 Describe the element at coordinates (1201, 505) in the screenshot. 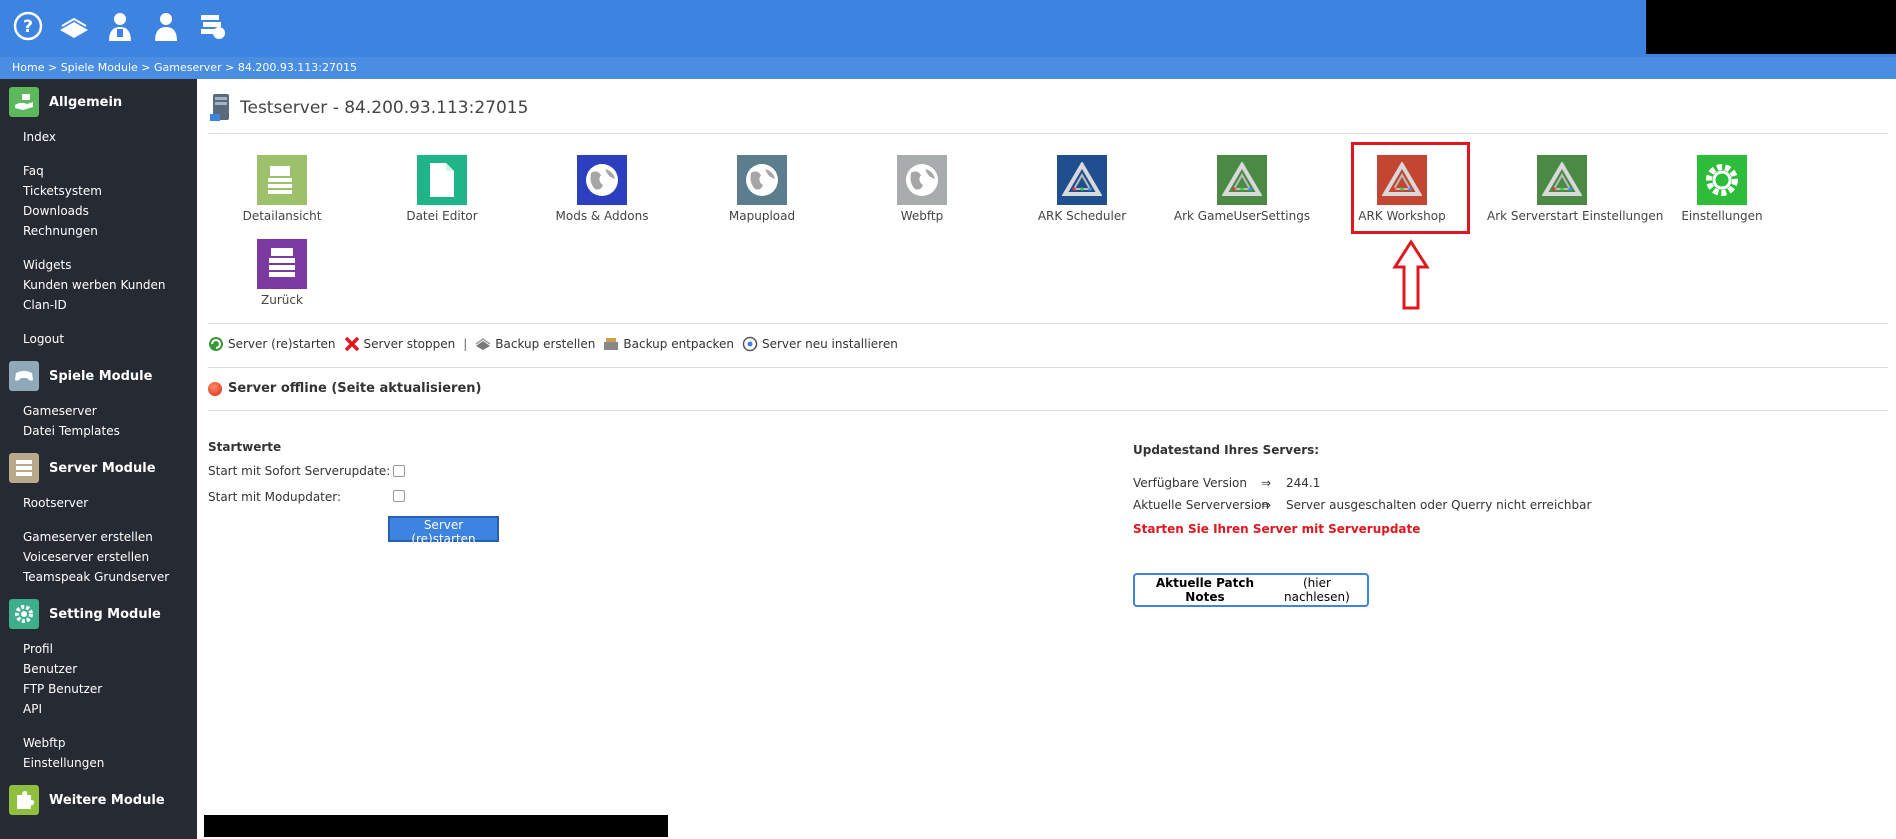

I see `current-version-label: Aktuelle Serverversion` at that location.